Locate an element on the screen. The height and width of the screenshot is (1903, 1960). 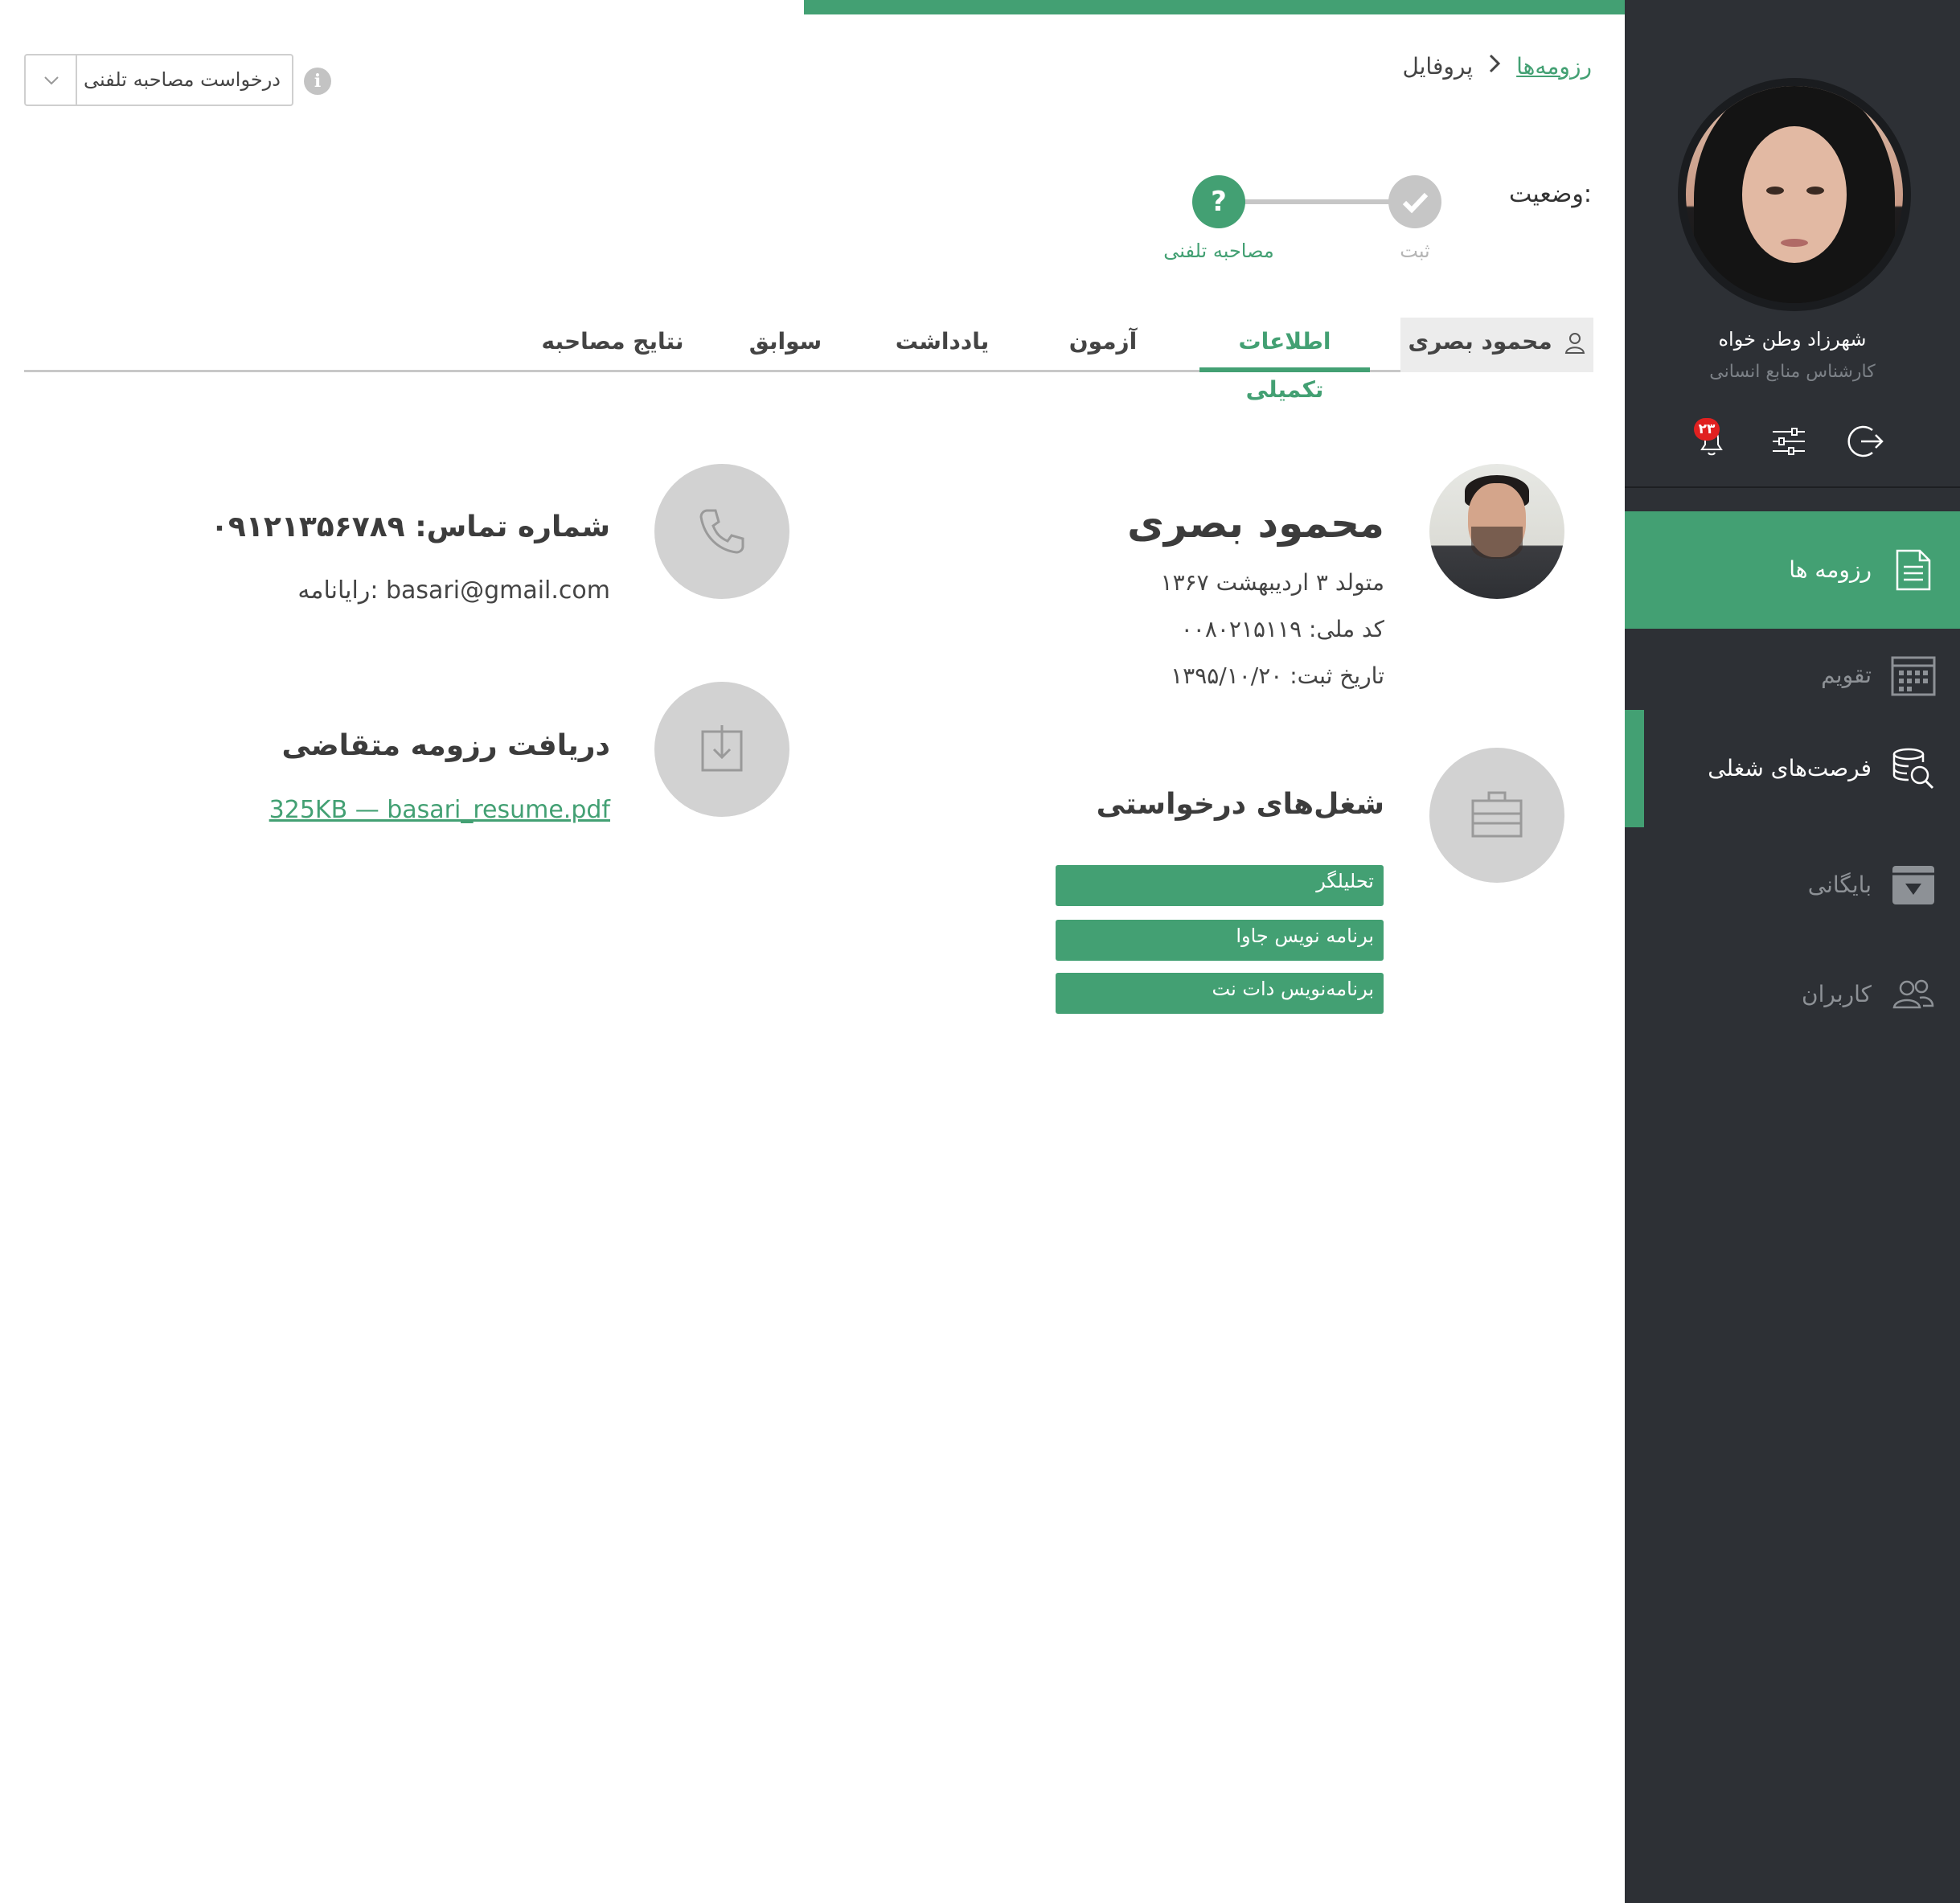
users-icon is located at coordinates (1913, 994).